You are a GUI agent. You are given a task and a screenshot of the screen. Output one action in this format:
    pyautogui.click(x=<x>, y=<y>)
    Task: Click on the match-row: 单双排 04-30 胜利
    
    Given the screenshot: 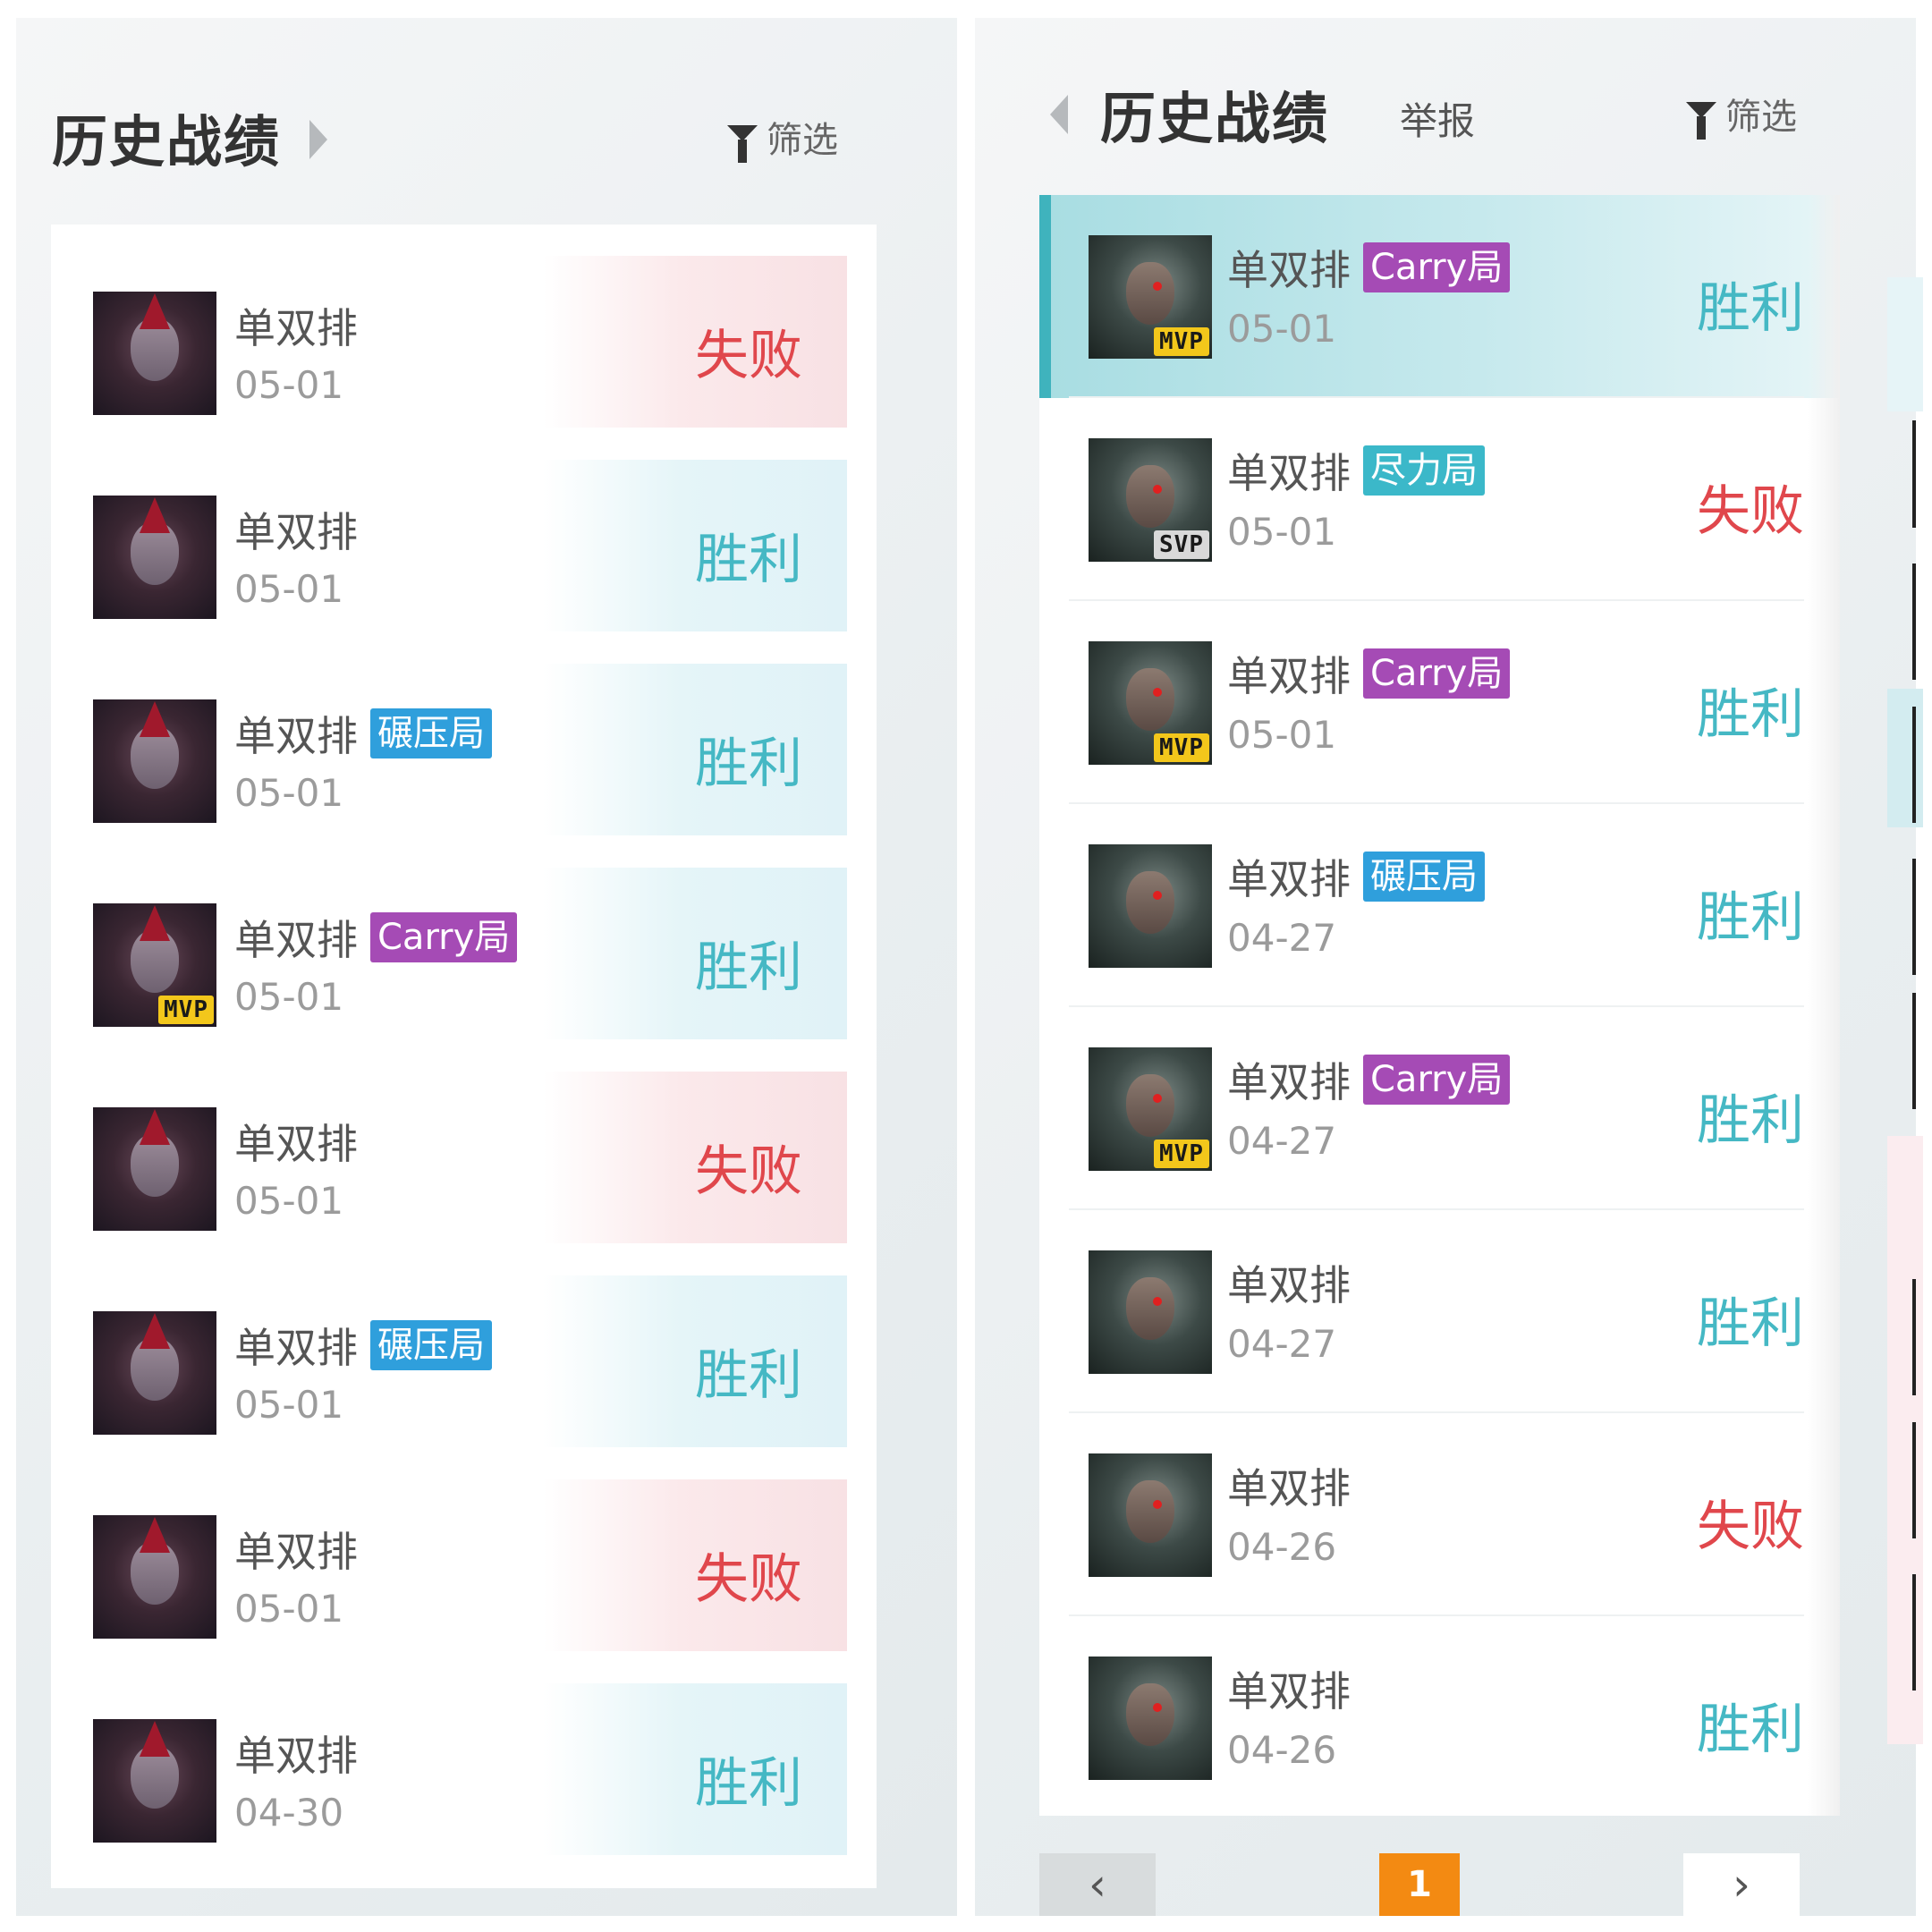 What is the action you would take?
    pyautogui.click(x=464, y=1754)
    